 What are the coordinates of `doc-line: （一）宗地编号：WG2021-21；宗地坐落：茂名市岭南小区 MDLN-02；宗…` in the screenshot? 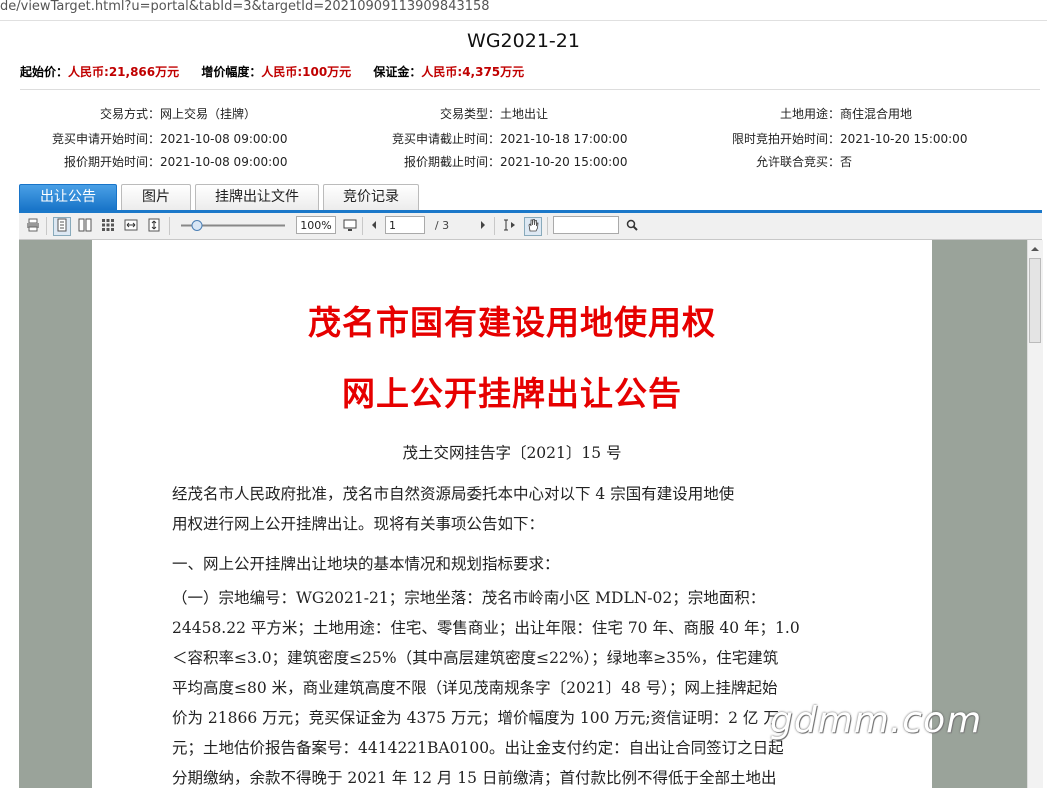 It's located at (469, 598).